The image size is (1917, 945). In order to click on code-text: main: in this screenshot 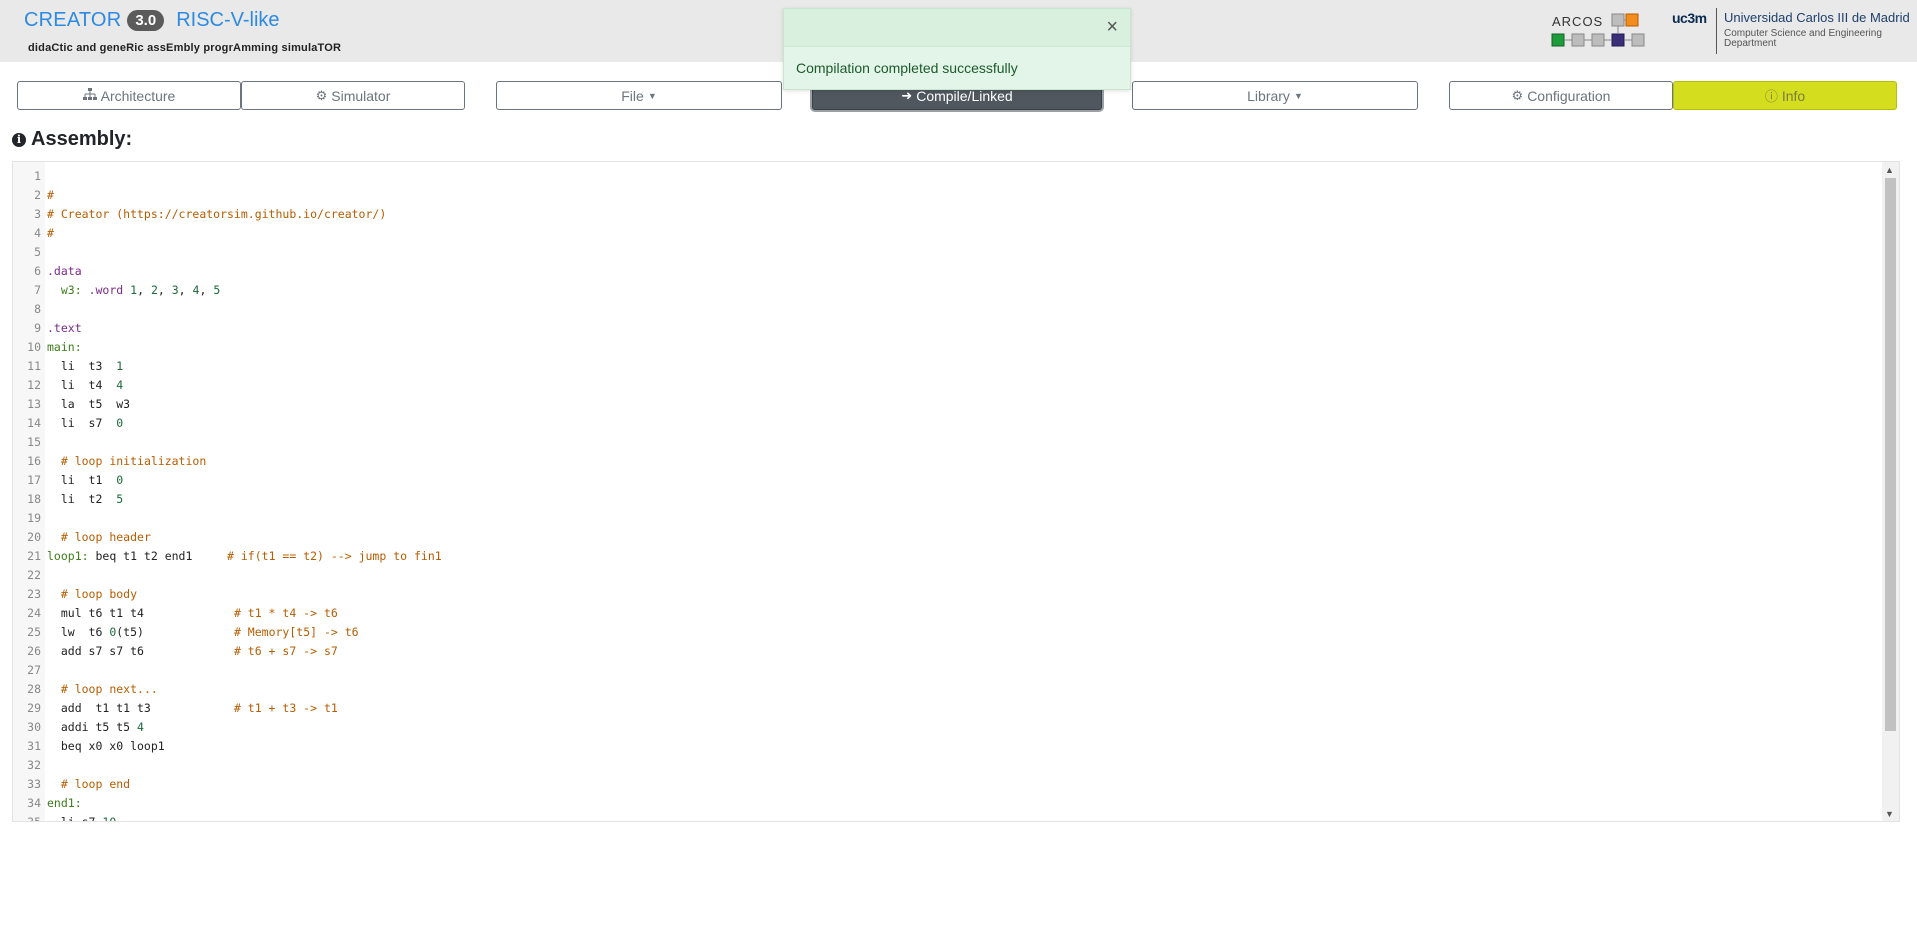, I will do `click(64, 347)`.